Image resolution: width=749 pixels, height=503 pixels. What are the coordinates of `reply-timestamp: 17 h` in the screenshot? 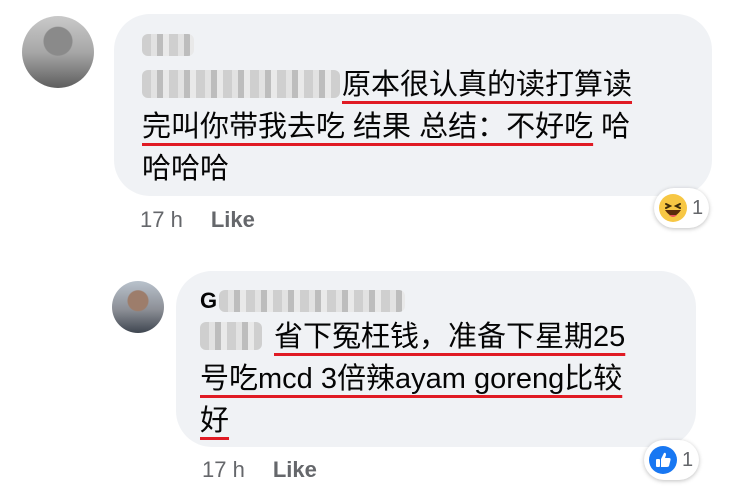 It's located at (223, 469).